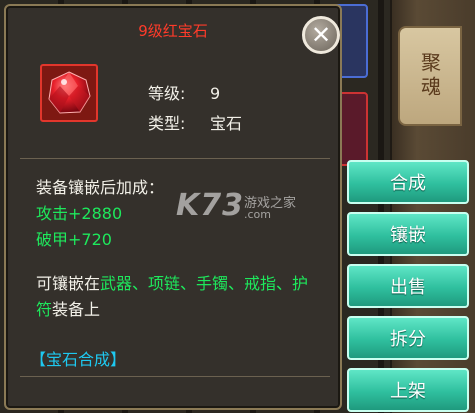 The height and width of the screenshot is (413, 475). Describe the element at coordinates (408, 234) in the screenshot. I see `inlay-button: 镶嵌` at that location.